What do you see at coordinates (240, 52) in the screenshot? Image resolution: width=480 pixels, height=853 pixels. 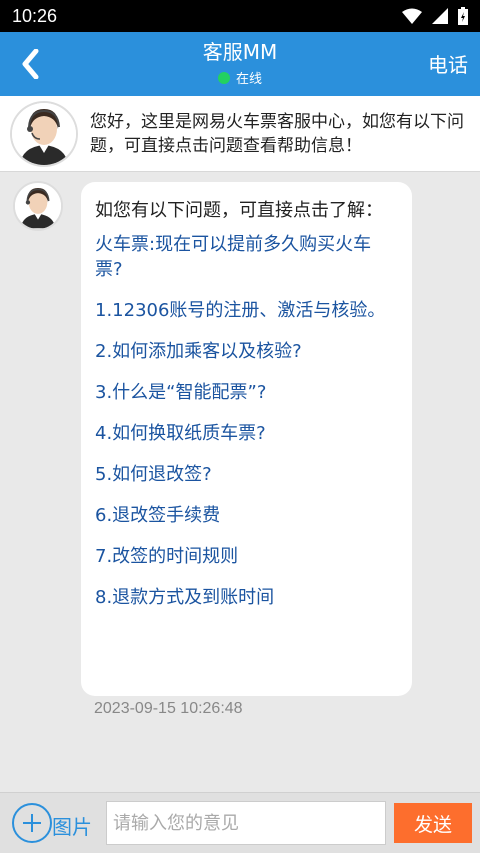 I see `page-title: 客服MM` at bounding box center [240, 52].